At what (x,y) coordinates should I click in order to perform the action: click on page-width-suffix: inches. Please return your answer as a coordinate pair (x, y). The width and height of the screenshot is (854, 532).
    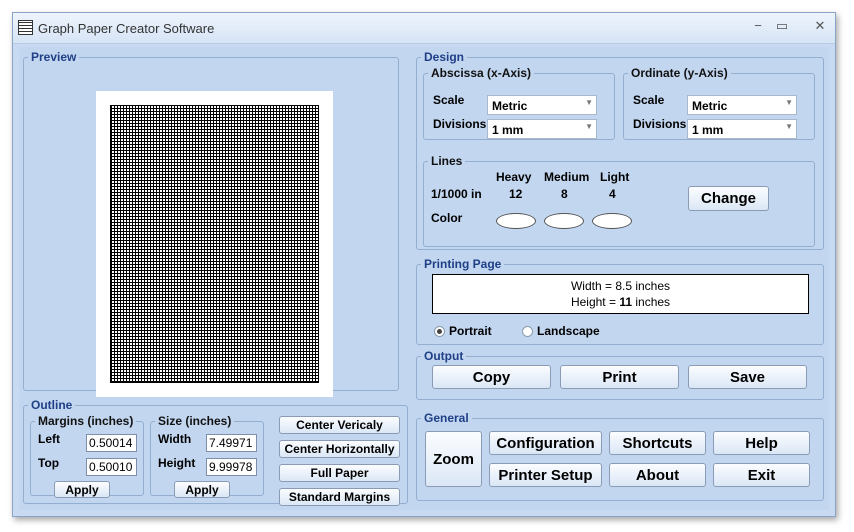
    Looking at the image, I should click on (651, 286).